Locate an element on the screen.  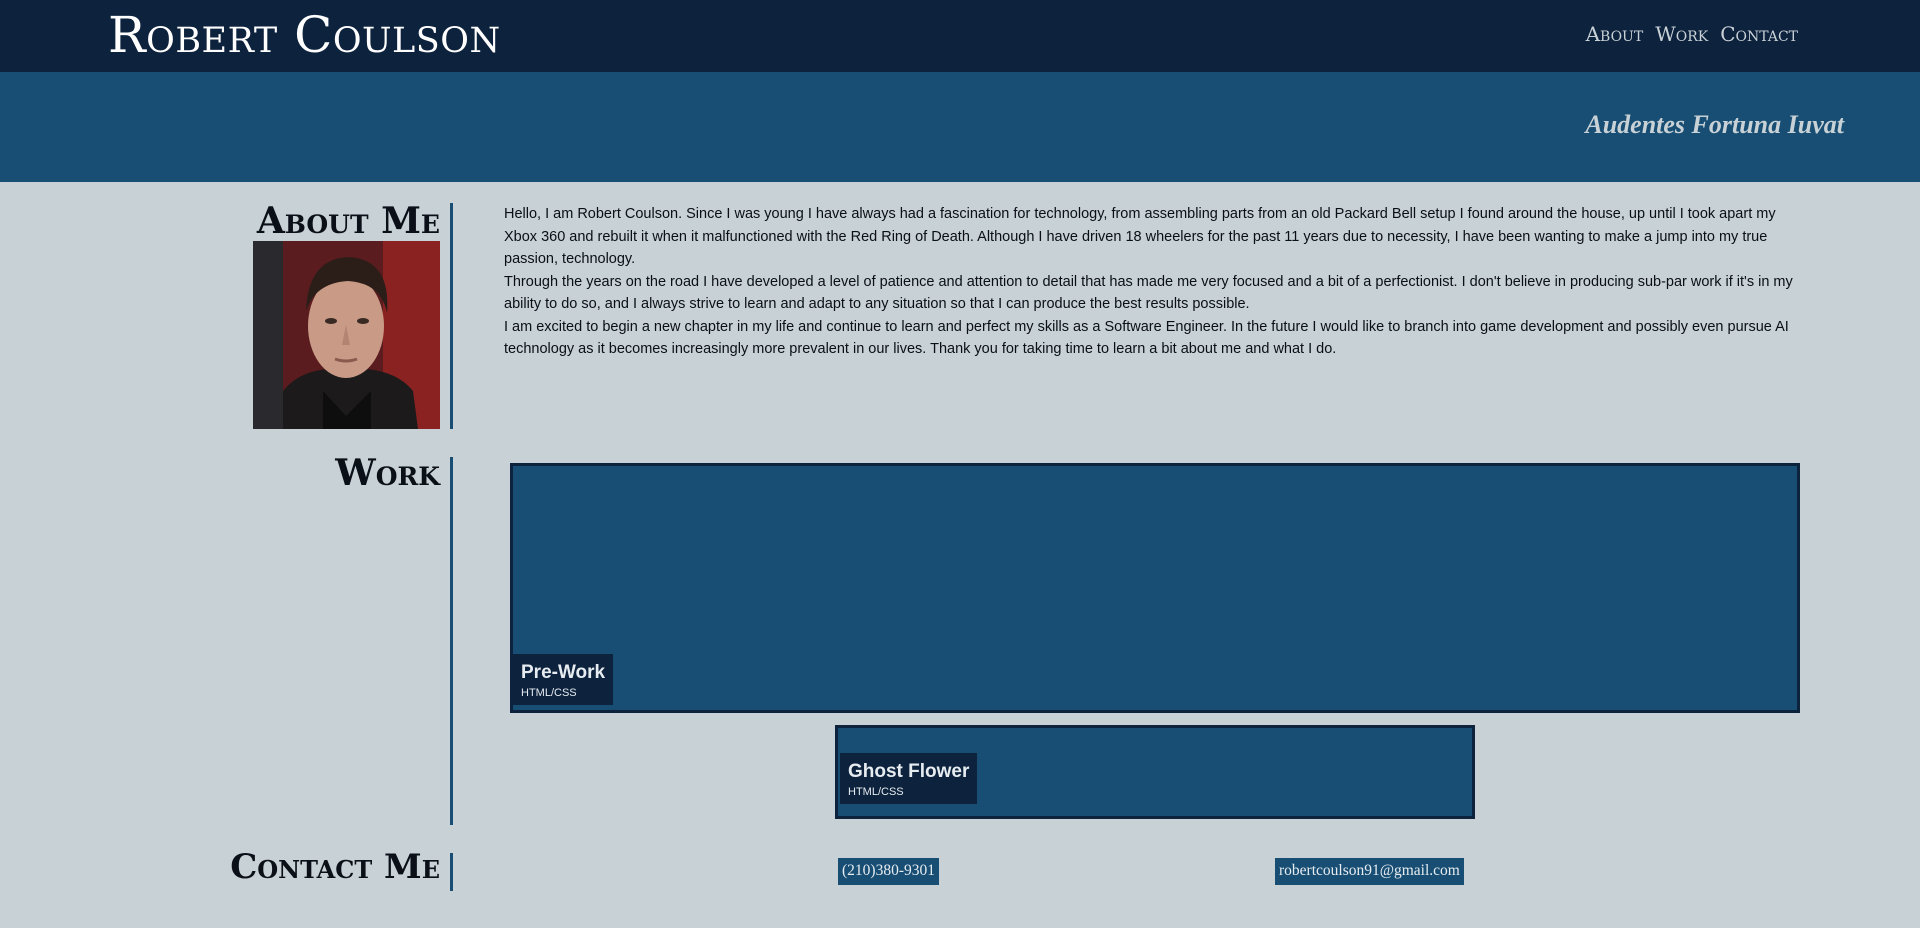
project-title: Ghost Flower is located at coordinates (909, 771).